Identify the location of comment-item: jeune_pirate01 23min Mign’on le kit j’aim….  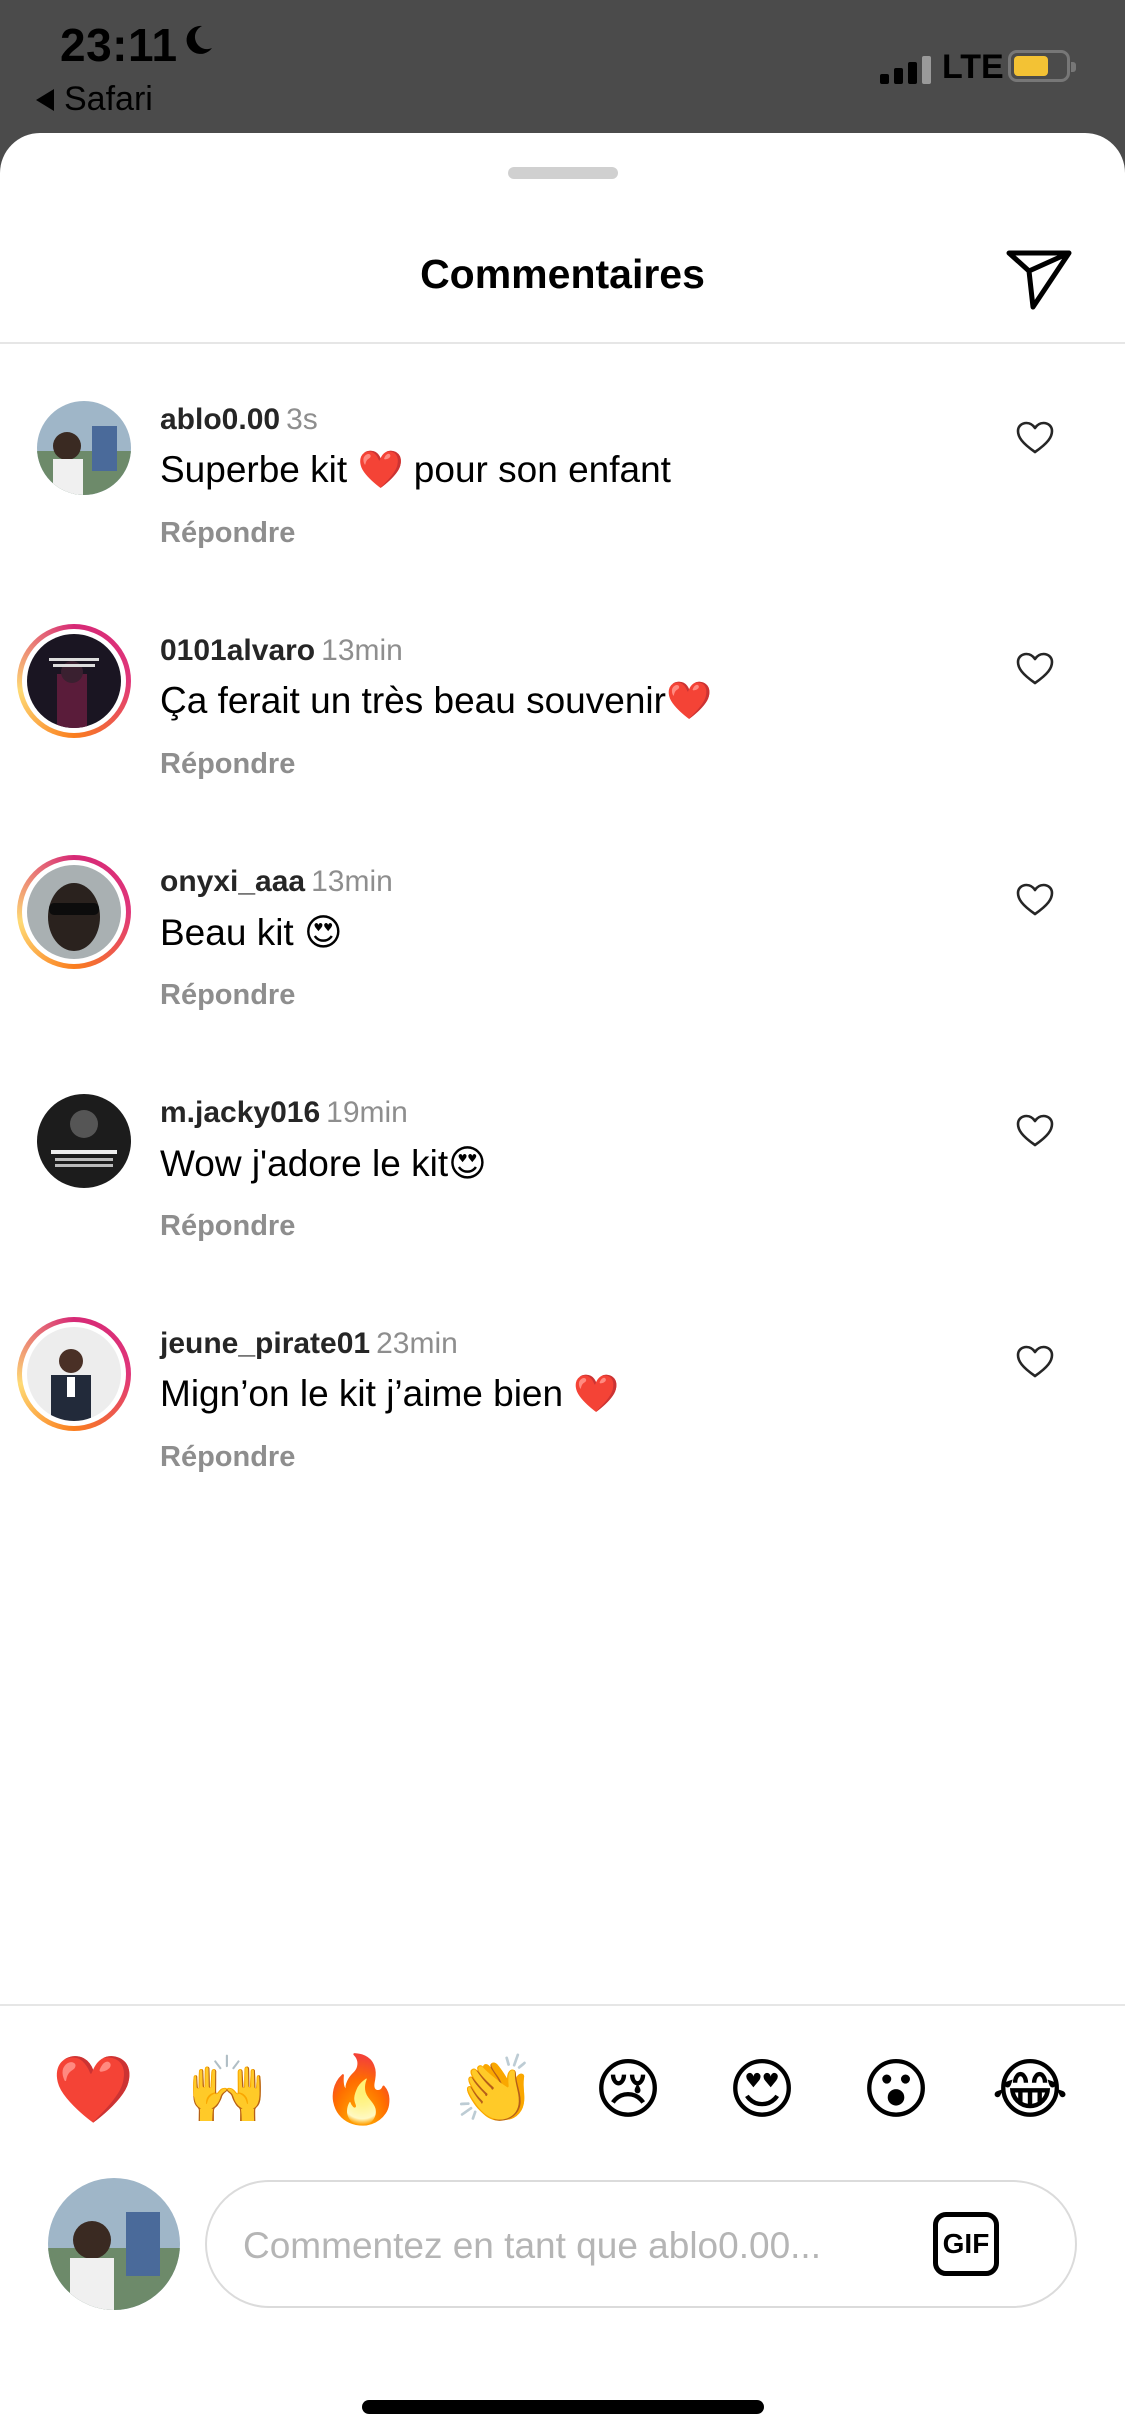
(562, 1407).